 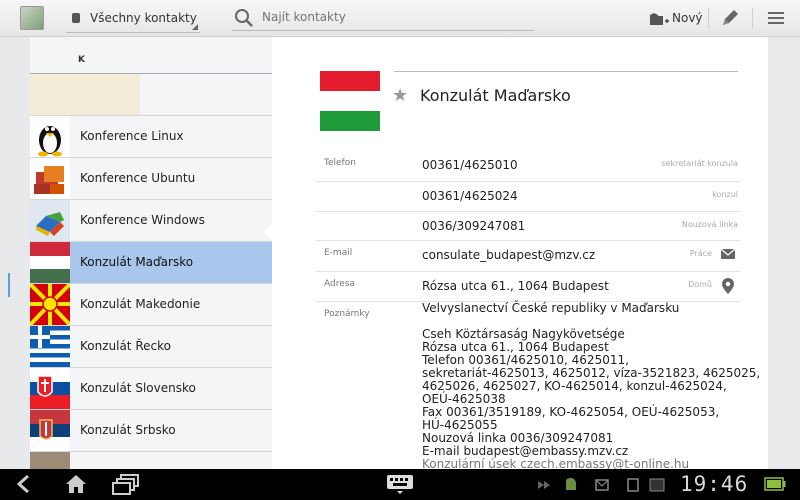 I want to click on contact-name: Konzulát Makedonie, so click(x=140, y=304).